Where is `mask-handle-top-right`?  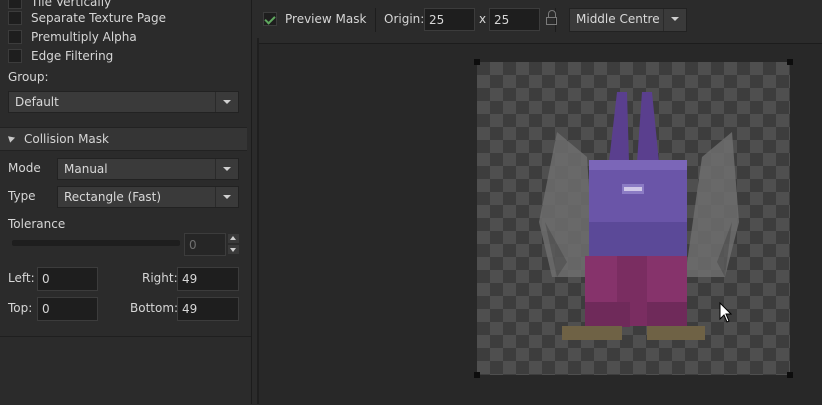 mask-handle-top-right is located at coordinates (790, 62).